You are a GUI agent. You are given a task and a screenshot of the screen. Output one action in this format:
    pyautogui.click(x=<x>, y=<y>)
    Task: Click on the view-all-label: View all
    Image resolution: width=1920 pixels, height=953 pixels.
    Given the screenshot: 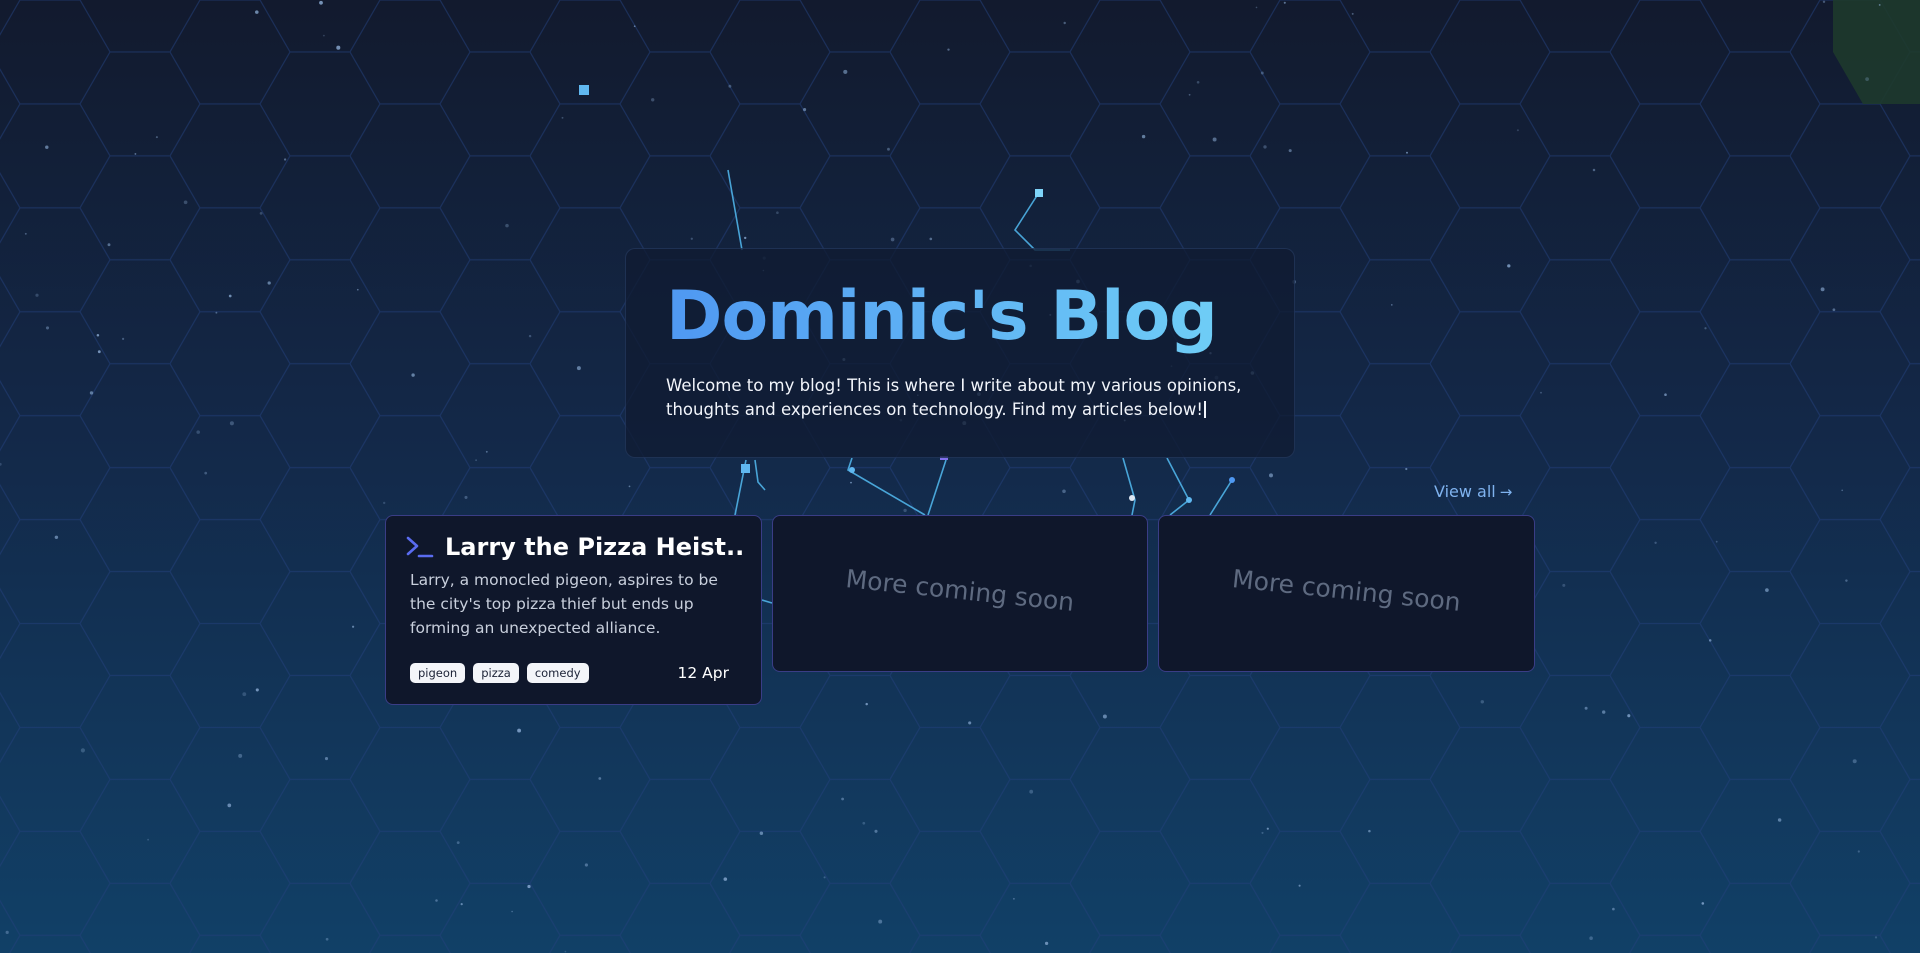 What is the action you would take?
    pyautogui.click(x=1465, y=491)
    